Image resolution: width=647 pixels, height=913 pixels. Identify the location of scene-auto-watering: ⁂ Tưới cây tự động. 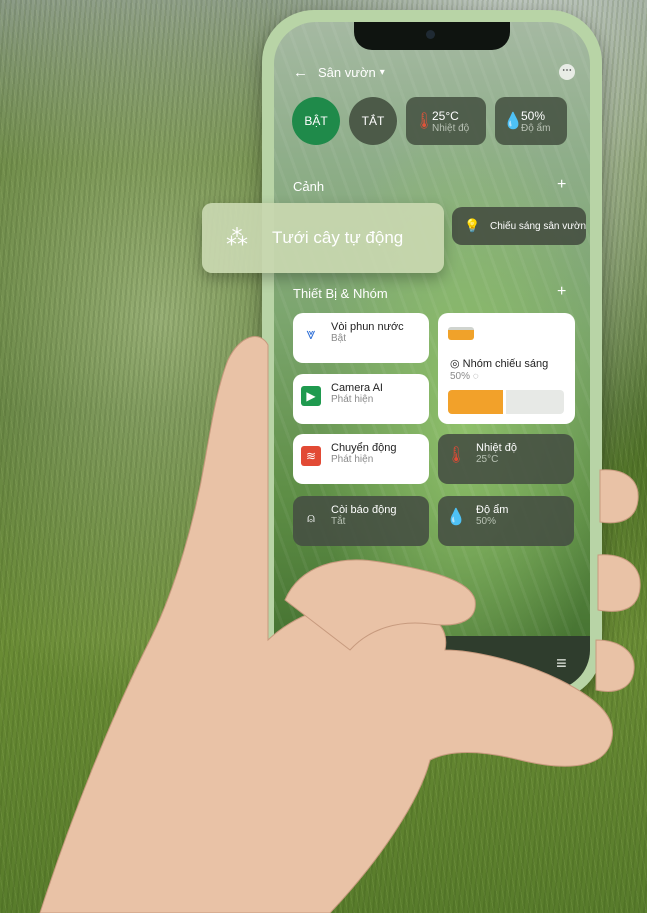
(323, 238).